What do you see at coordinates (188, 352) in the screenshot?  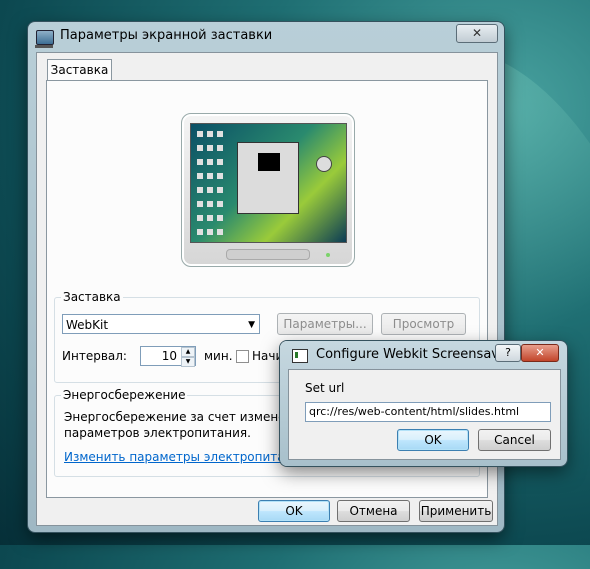 I see `spin-up-icon: ▲` at bounding box center [188, 352].